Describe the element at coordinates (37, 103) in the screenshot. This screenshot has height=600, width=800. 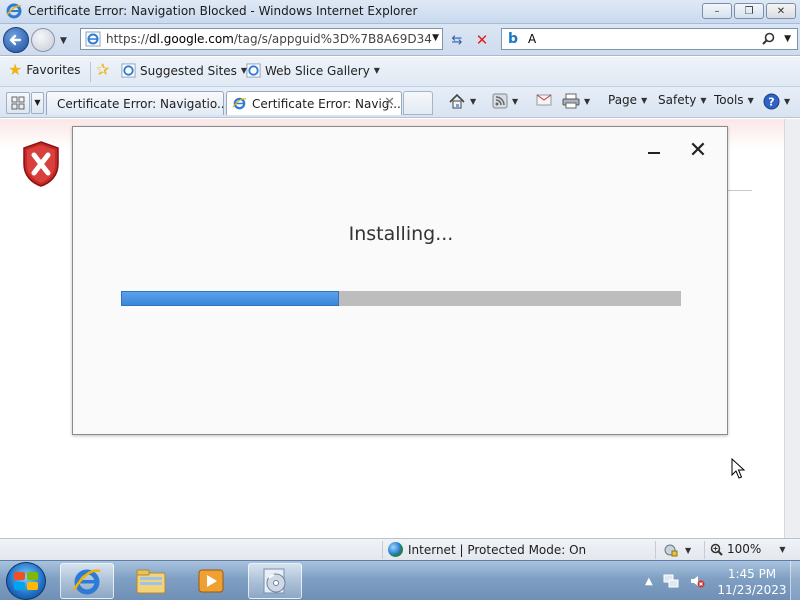
I see `tab-list-dropdown-icon: ▼` at that location.